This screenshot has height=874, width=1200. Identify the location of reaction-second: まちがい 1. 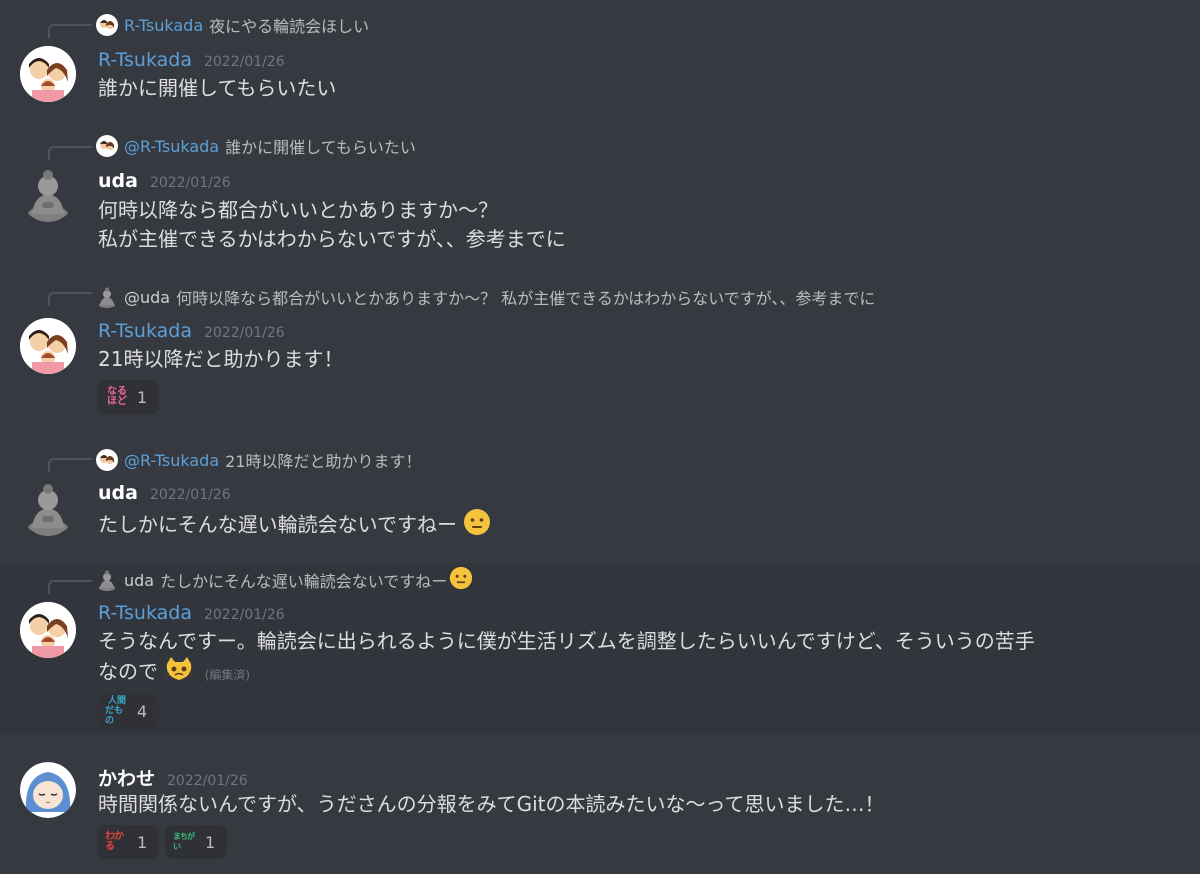
(196, 842).